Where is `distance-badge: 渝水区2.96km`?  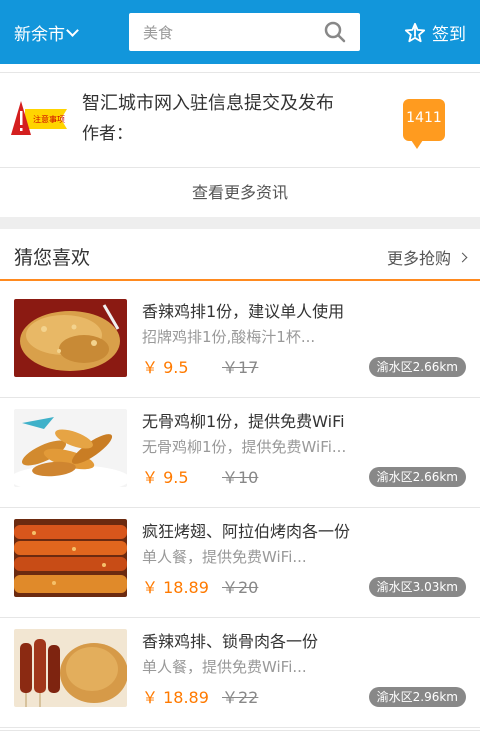 distance-badge: 渝水区2.96km is located at coordinates (417, 697).